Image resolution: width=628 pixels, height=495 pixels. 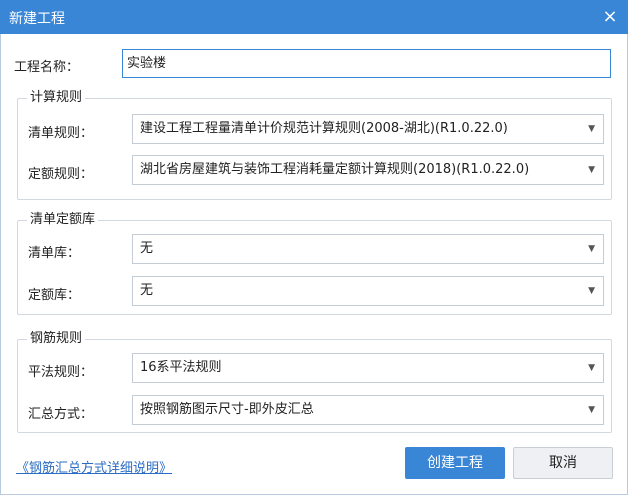 What do you see at coordinates (368, 368) in the screenshot?
I see `flat-rule-select: 16系平法规则 ▼` at bounding box center [368, 368].